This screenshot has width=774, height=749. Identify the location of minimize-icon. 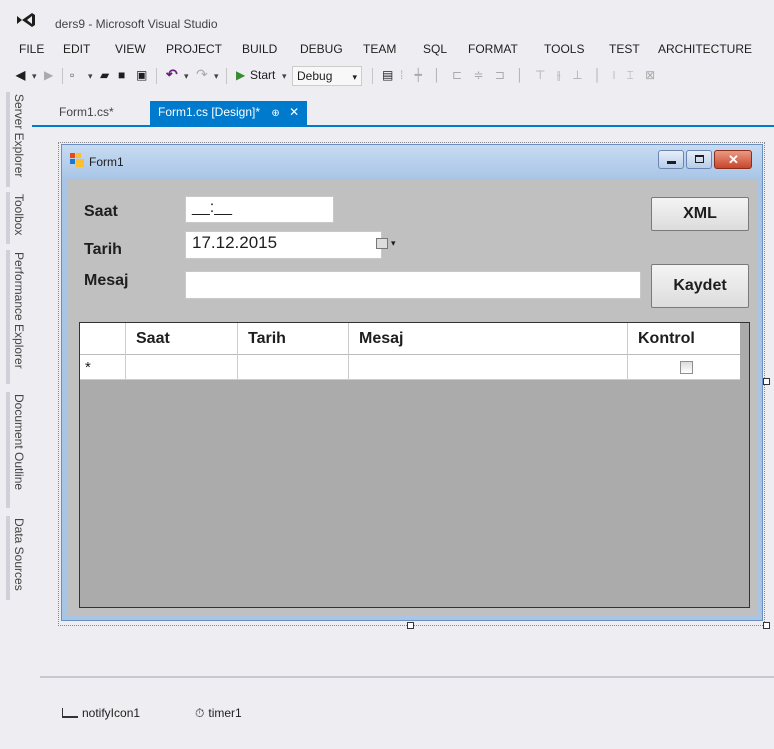
(671, 162).